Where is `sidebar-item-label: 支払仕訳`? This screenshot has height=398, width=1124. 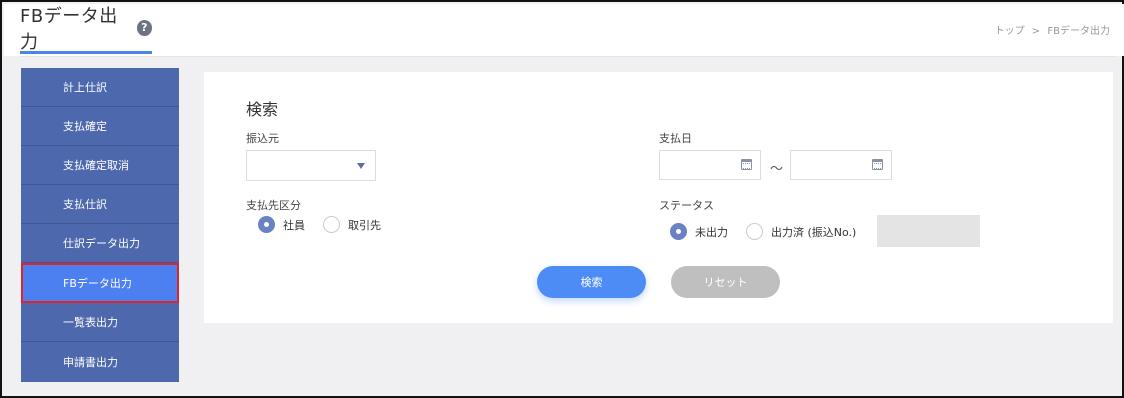
sidebar-item-label: 支払仕訳 is located at coordinates (85, 204).